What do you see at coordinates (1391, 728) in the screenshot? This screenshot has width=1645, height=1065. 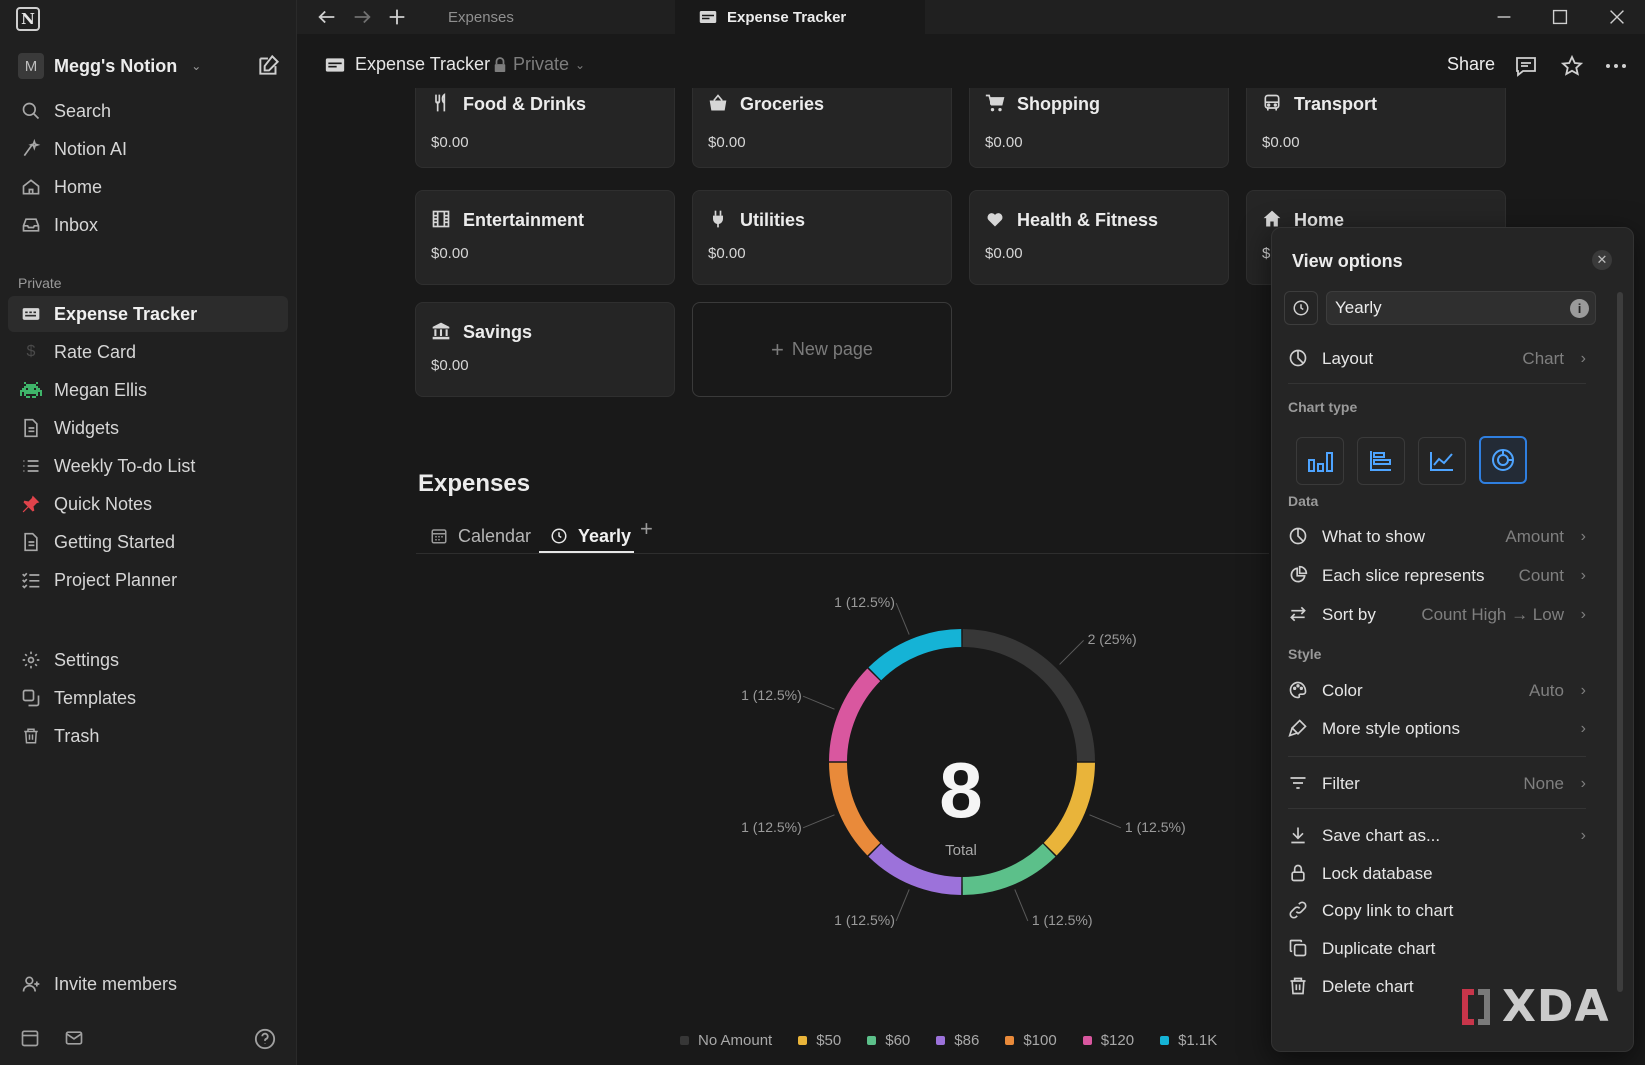 I see `option-label: More style options` at bounding box center [1391, 728].